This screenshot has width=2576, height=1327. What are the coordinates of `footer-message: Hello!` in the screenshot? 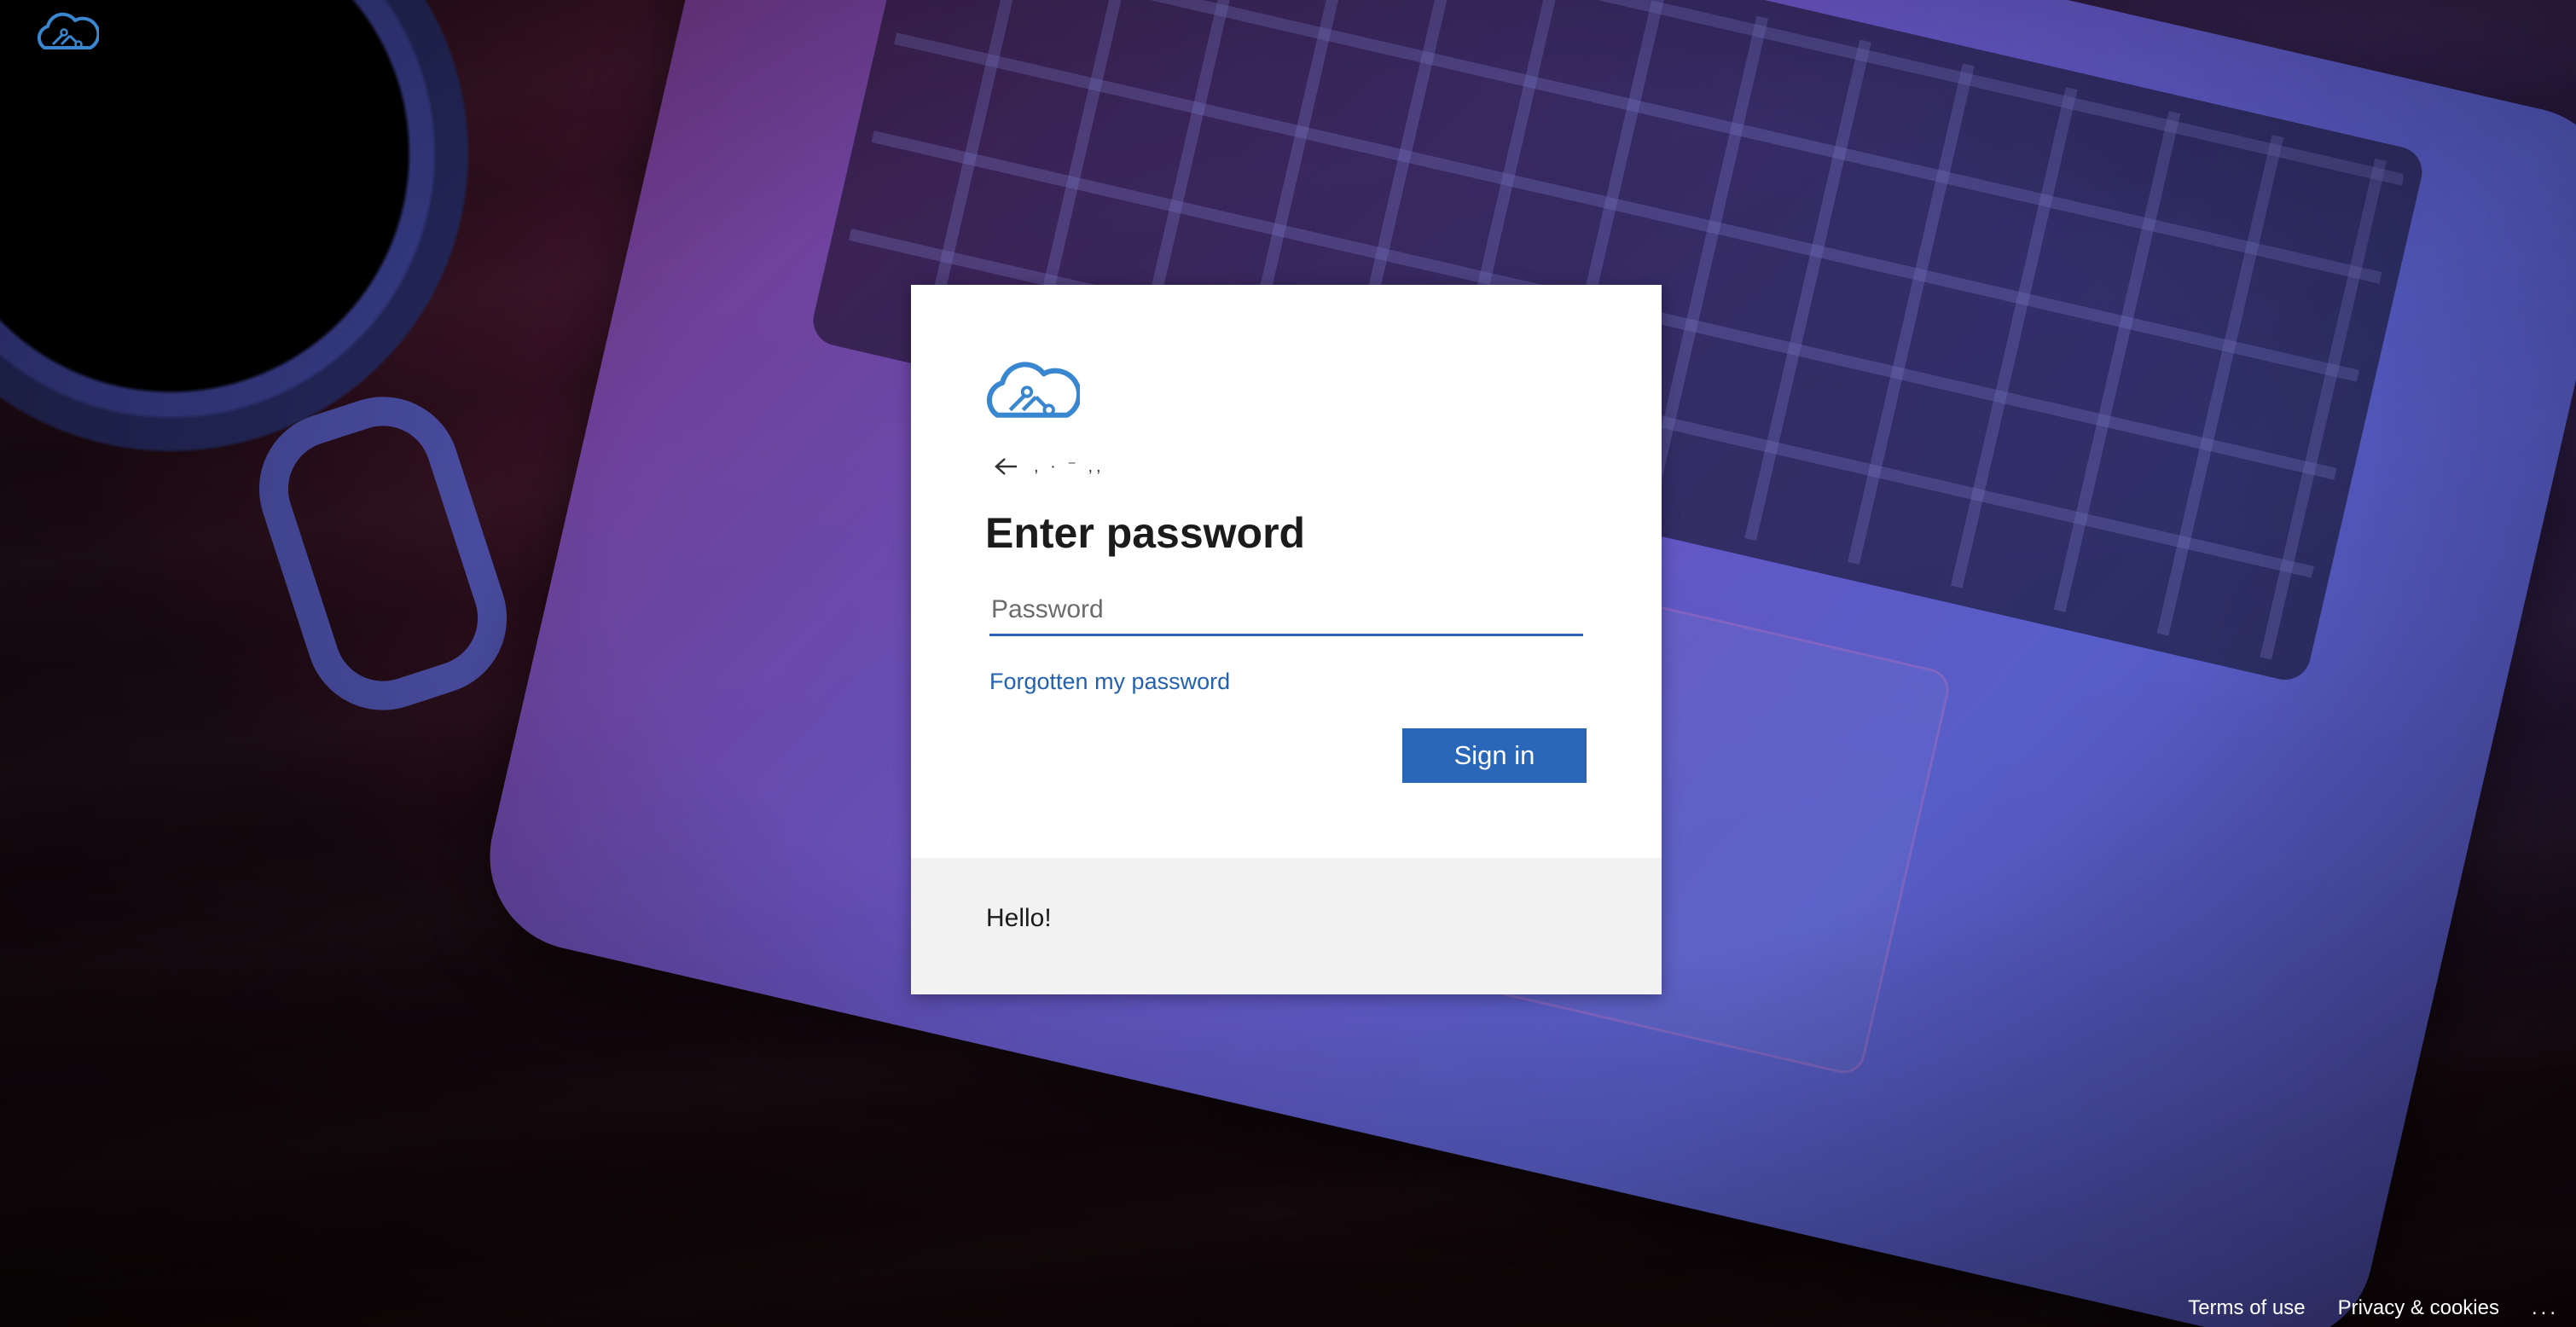 It's located at (1019, 918).